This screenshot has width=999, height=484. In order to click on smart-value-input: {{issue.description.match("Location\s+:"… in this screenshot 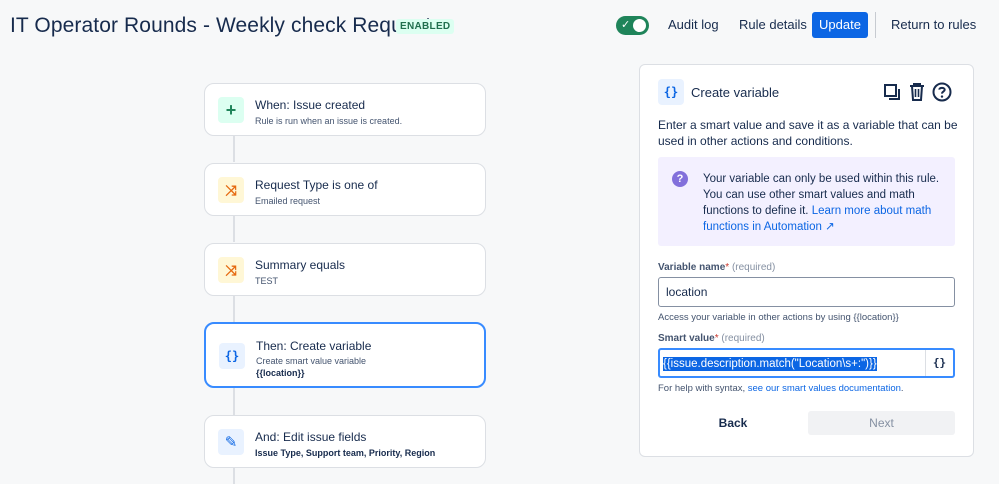, I will do `click(806, 363)`.